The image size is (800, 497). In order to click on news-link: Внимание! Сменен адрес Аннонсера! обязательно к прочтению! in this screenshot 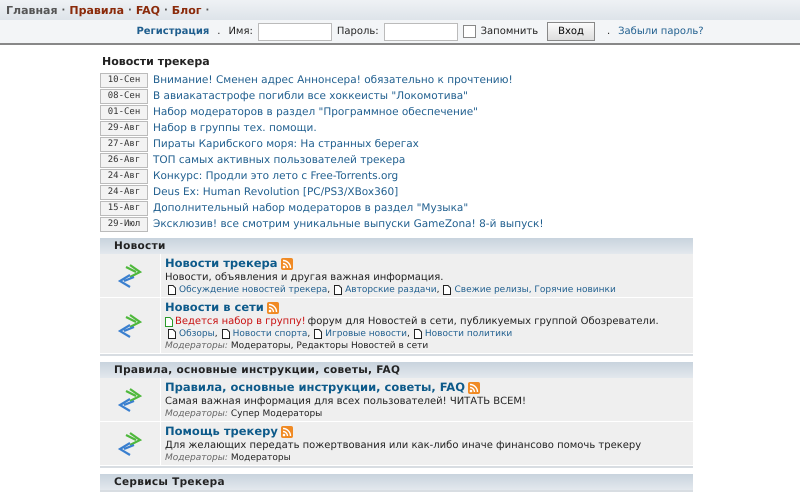, I will do `click(333, 80)`.